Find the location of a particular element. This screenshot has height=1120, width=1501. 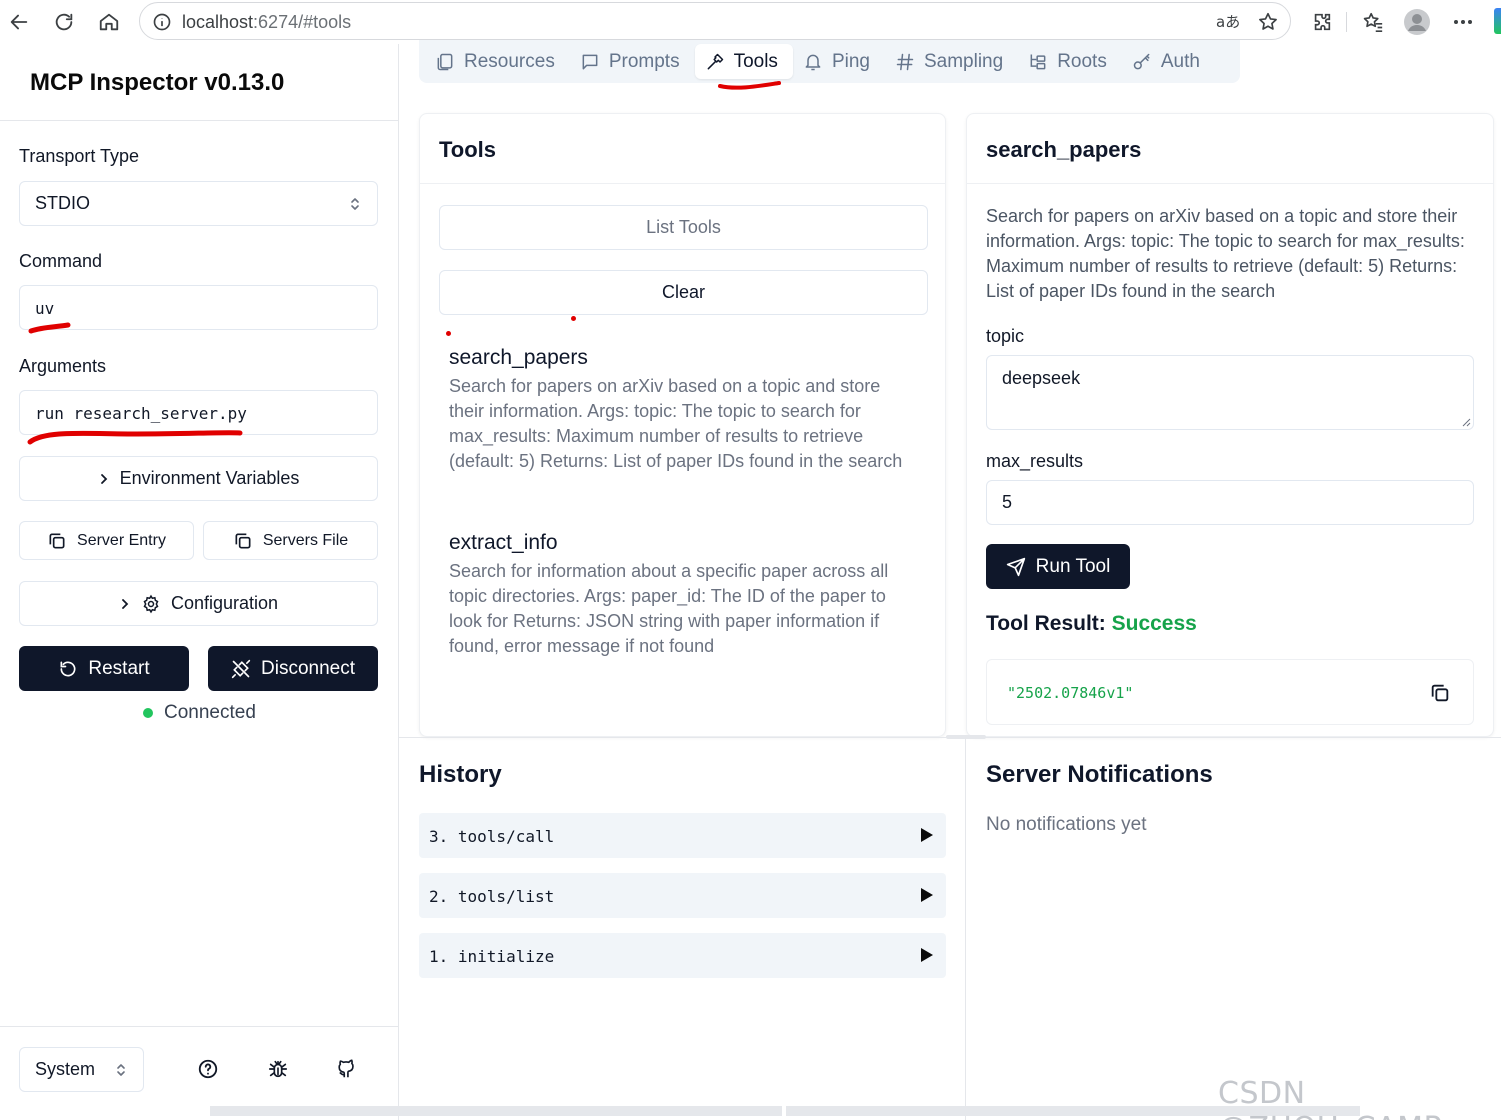

tab-resources: Resources is located at coordinates (497, 61).